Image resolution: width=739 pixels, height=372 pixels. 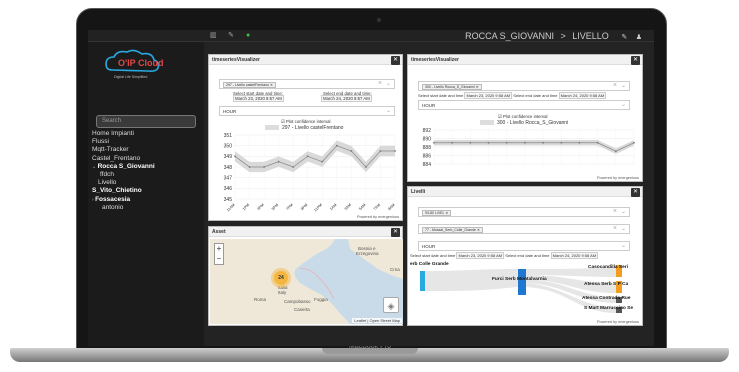 I want to click on sidebar-item-mqtt-tracker: Mqtt-Tracker, so click(x=146, y=150).